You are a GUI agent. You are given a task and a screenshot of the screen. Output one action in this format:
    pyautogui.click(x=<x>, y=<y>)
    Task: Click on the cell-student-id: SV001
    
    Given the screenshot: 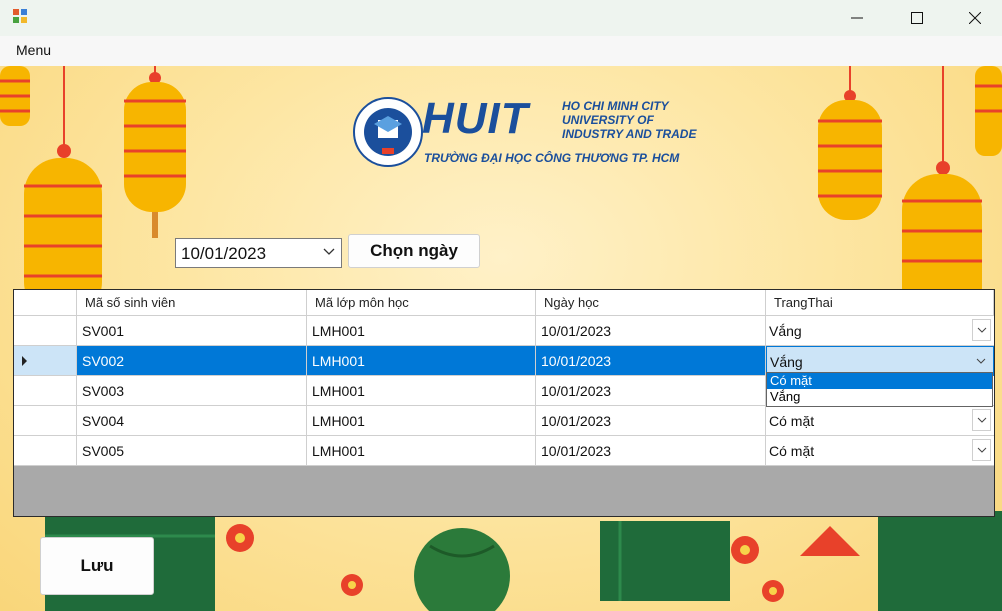 What is the action you would take?
    pyautogui.click(x=192, y=331)
    